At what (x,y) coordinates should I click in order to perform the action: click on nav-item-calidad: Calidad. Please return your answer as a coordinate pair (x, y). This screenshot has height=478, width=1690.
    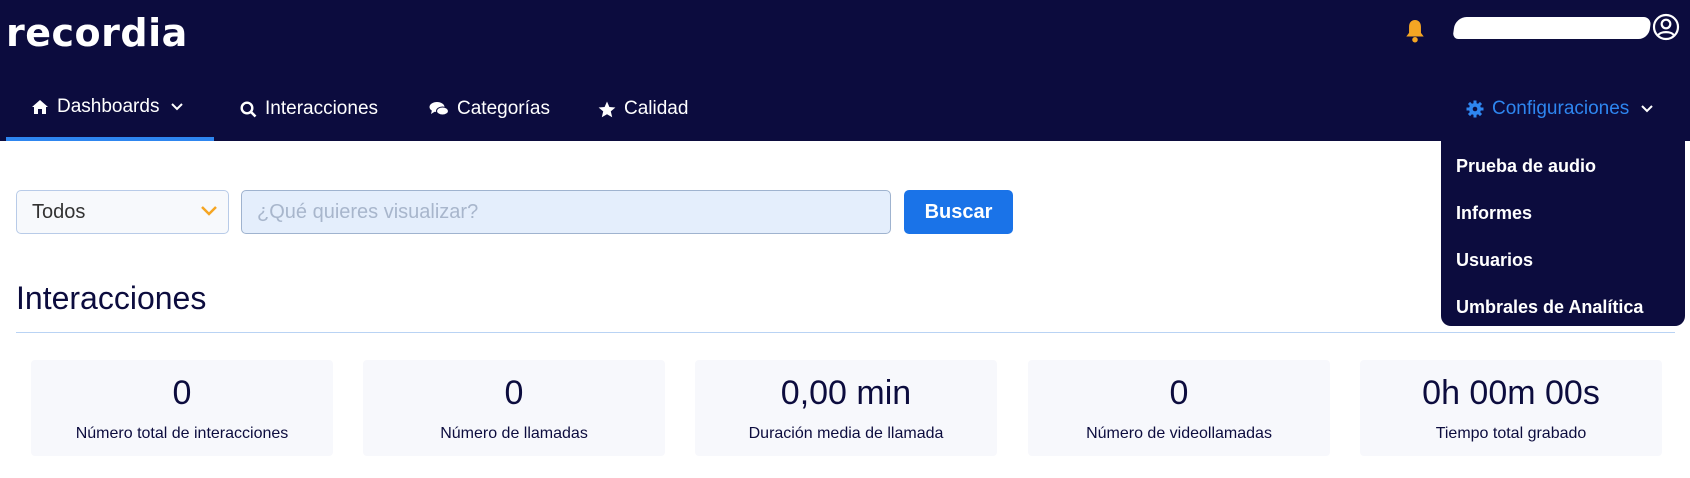
    Looking at the image, I should click on (643, 109).